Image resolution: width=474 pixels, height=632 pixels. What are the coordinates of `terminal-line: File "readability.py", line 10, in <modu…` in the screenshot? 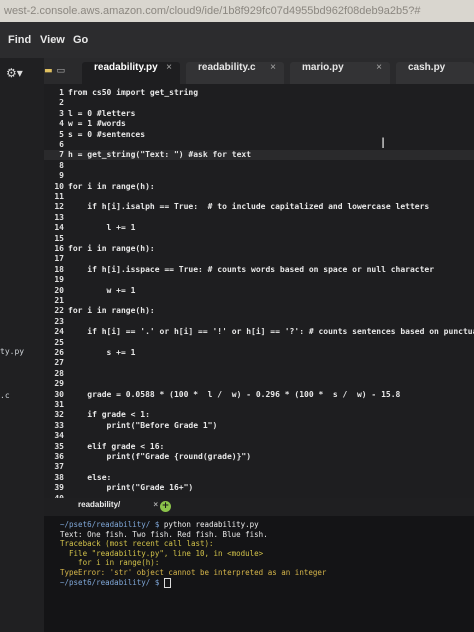 It's located at (161, 553).